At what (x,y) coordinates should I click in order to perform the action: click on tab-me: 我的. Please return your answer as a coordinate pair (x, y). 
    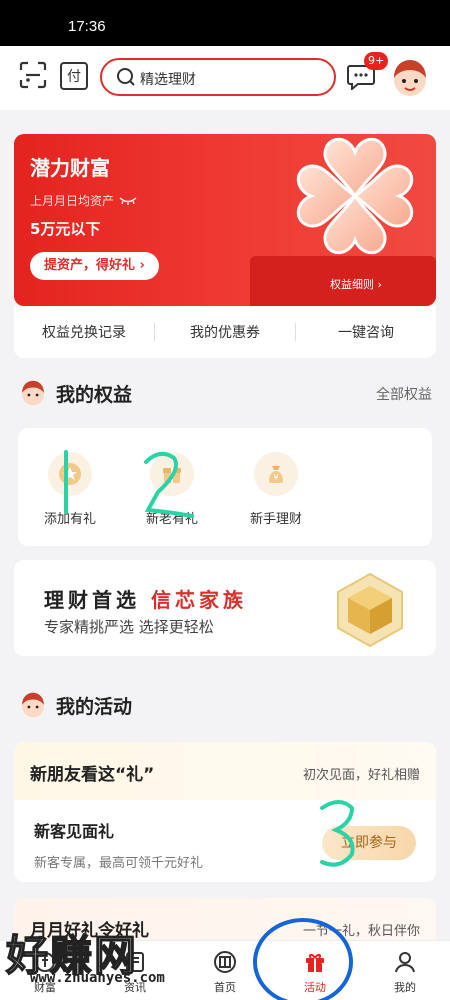
    Looking at the image, I should click on (405, 970).